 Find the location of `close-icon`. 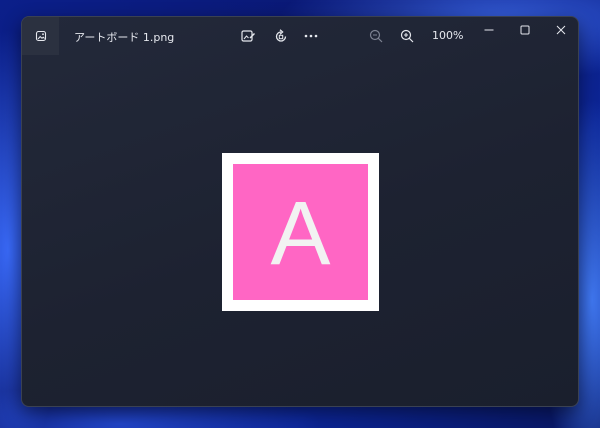

close-icon is located at coordinates (561, 30).